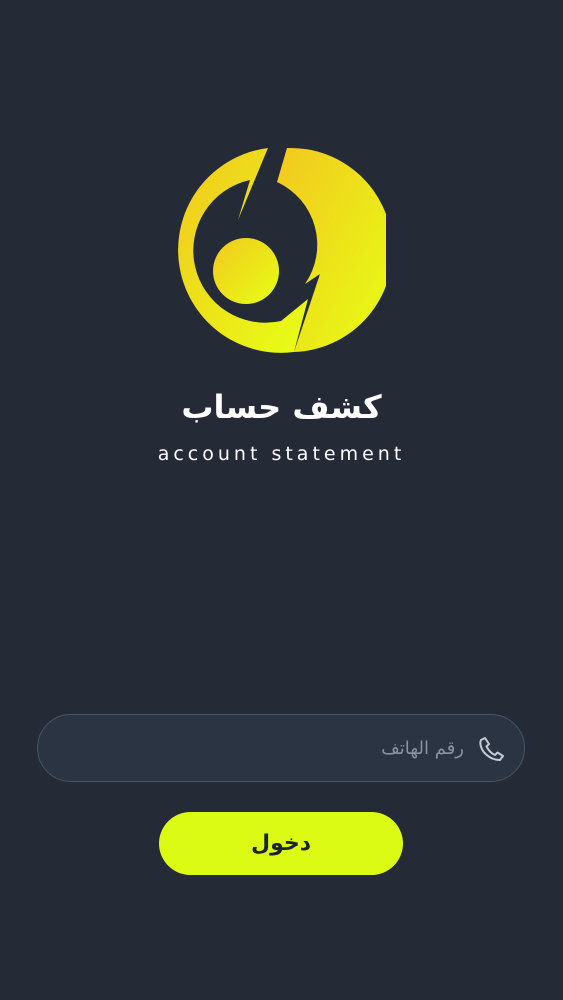 This screenshot has width=563, height=1000. Describe the element at coordinates (281, 843) in the screenshot. I see `login-button: دخول` at that location.